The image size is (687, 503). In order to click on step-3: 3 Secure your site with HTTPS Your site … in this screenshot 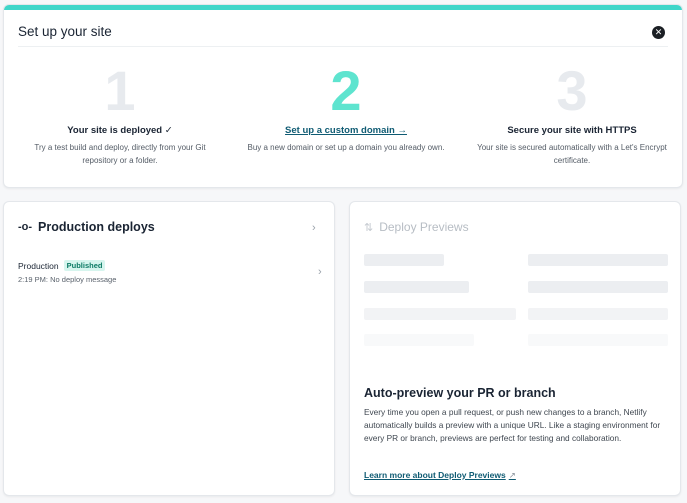, I will do `click(572, 115)`.